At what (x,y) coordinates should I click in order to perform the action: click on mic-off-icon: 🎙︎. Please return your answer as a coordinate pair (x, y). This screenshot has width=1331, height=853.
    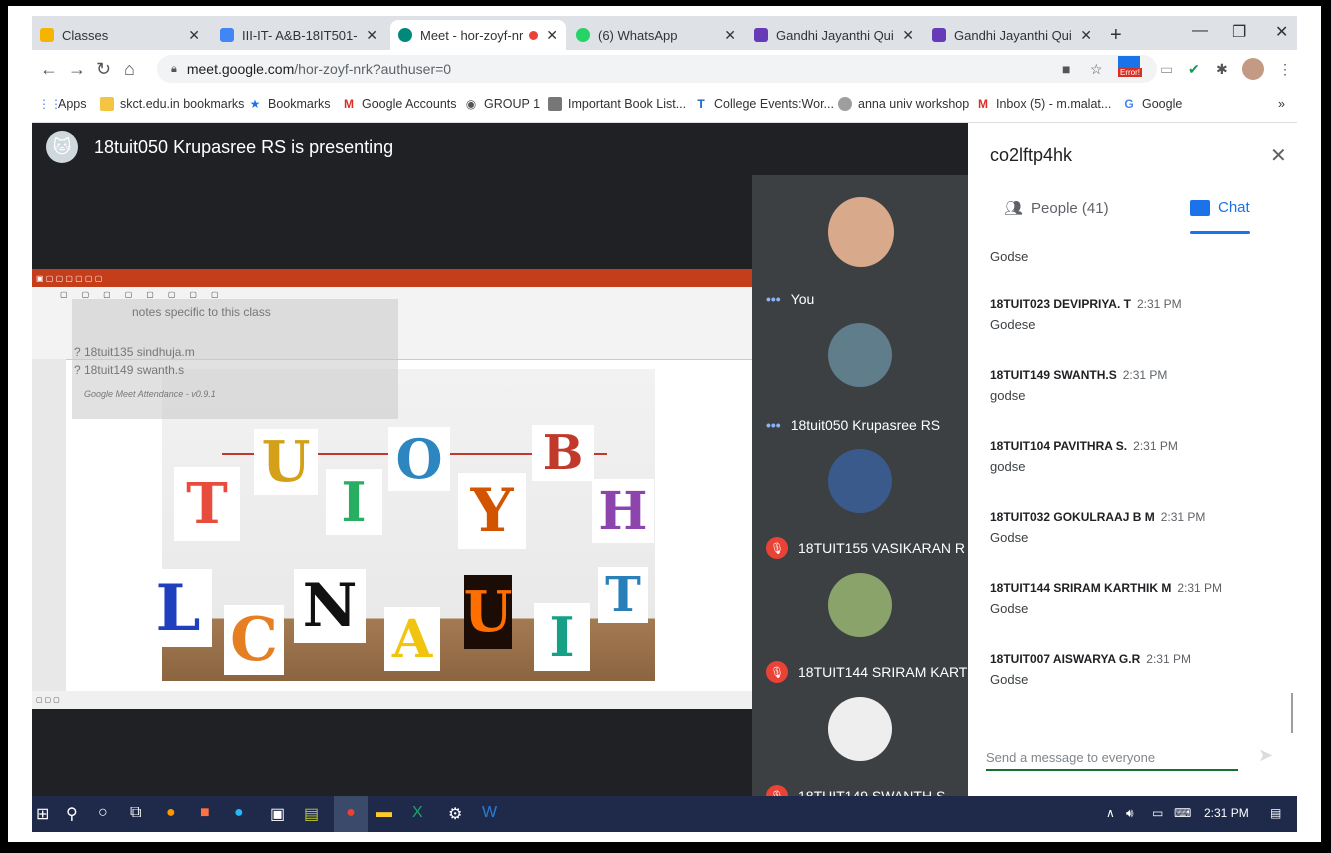
    Looking at the image, I should click on (777, 672).